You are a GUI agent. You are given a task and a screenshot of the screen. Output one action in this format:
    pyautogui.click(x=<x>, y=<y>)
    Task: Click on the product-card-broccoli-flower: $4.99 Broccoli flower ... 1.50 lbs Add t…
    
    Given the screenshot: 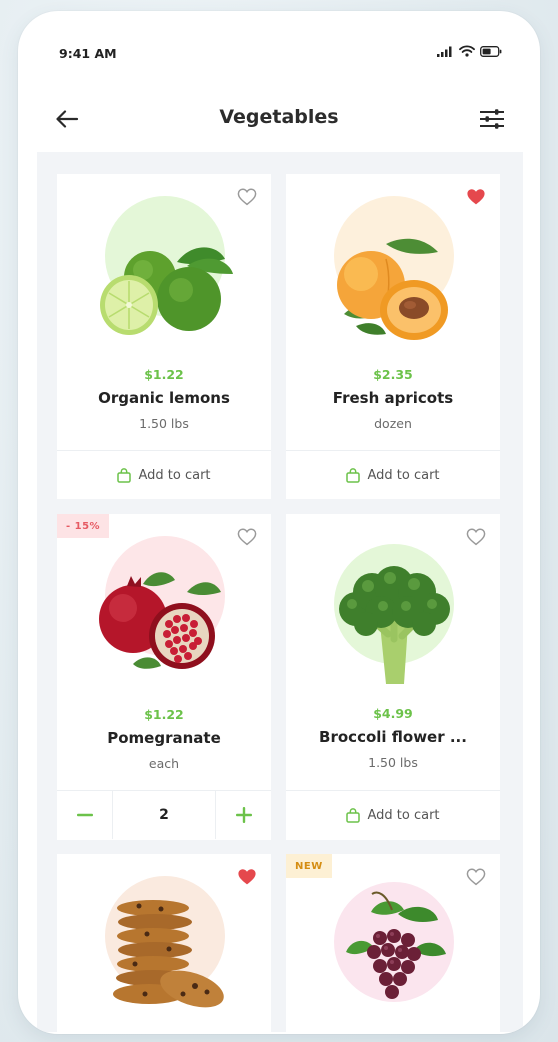 What is the action you would take?
    pyautogui.click(x=393, y=677)
    